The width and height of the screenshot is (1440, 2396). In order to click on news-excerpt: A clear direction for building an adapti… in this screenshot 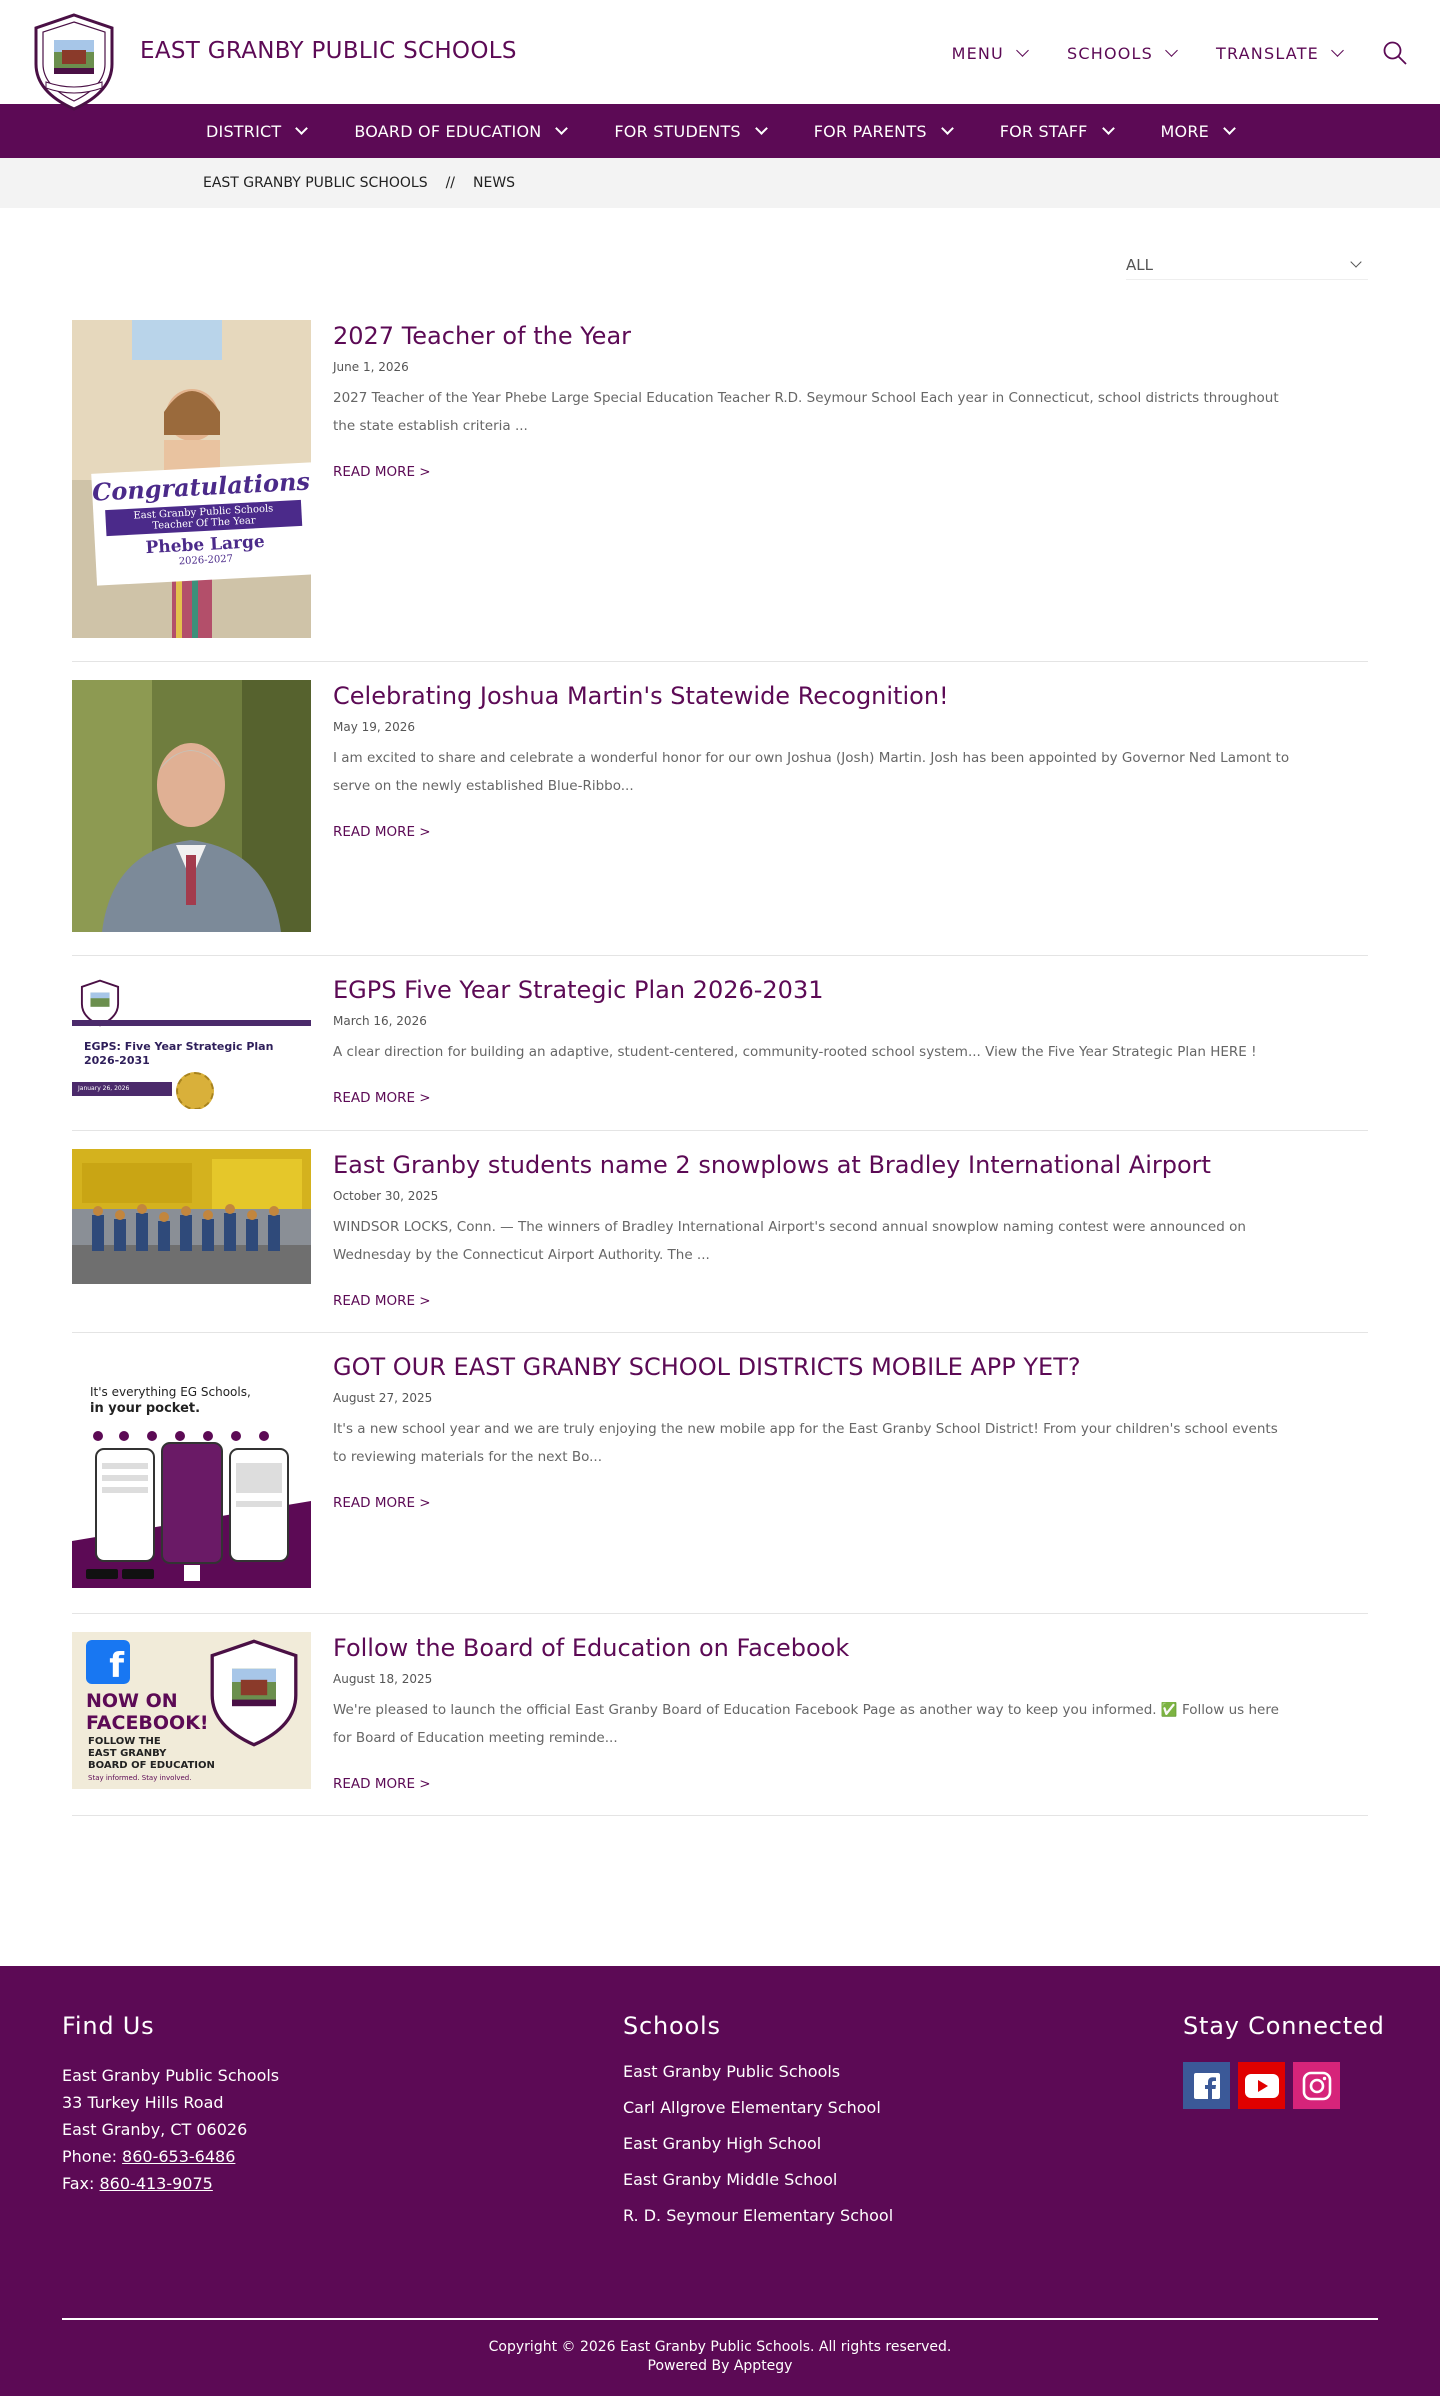, I will do `click(795, 1052)`.